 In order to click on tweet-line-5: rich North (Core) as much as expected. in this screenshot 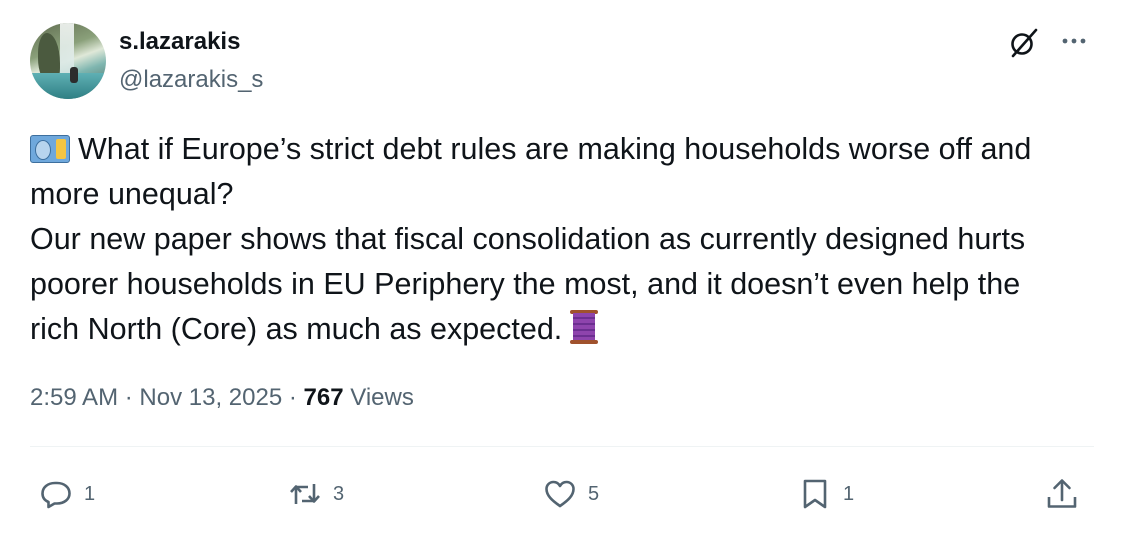, I will do `click(562, 329)`.